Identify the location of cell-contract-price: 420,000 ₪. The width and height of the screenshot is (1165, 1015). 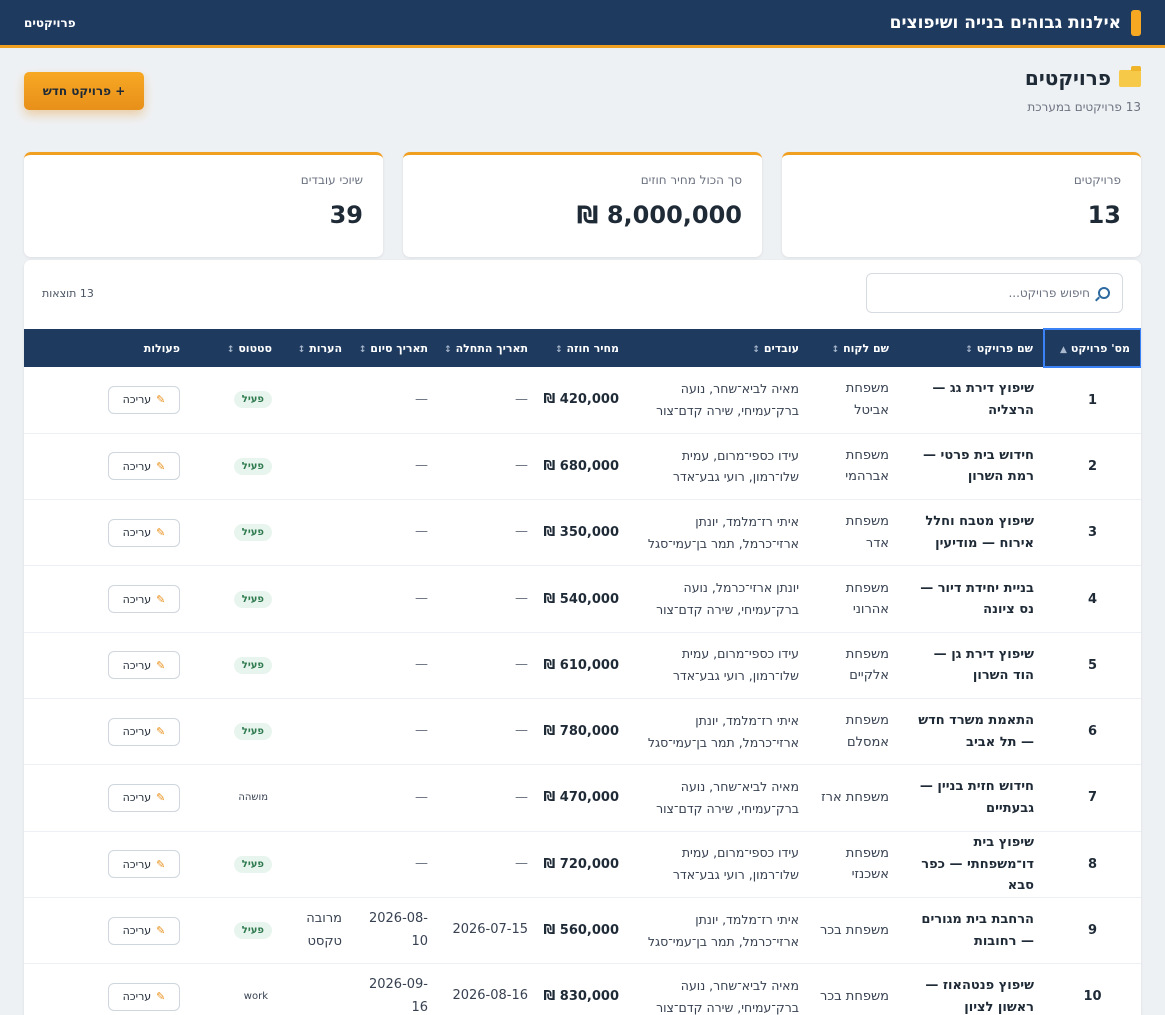
(583, 400).